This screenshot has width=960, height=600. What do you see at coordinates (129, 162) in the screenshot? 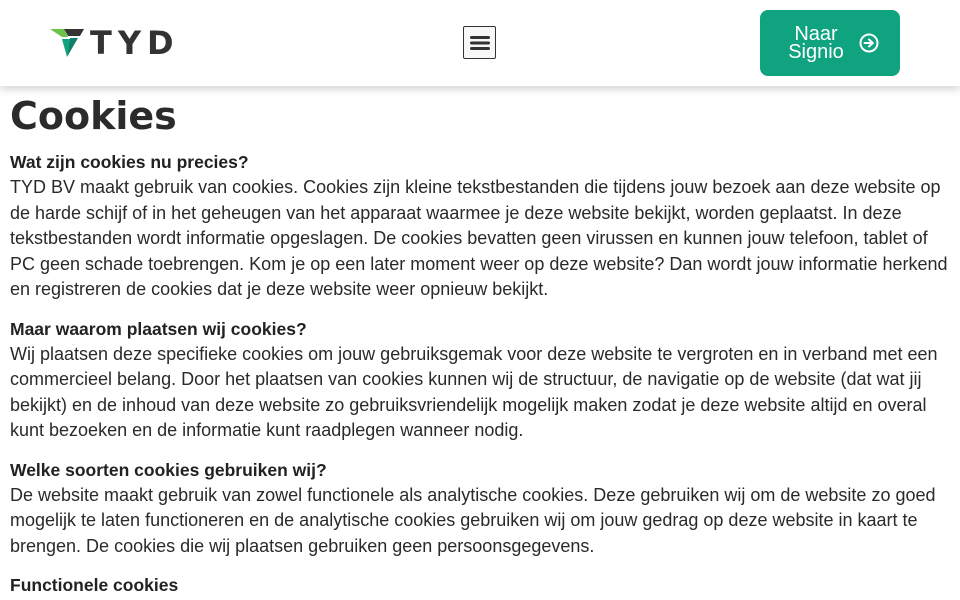
I see `section-title: Wat zijn cookies nu precies?` at bounding box center [129, 162].